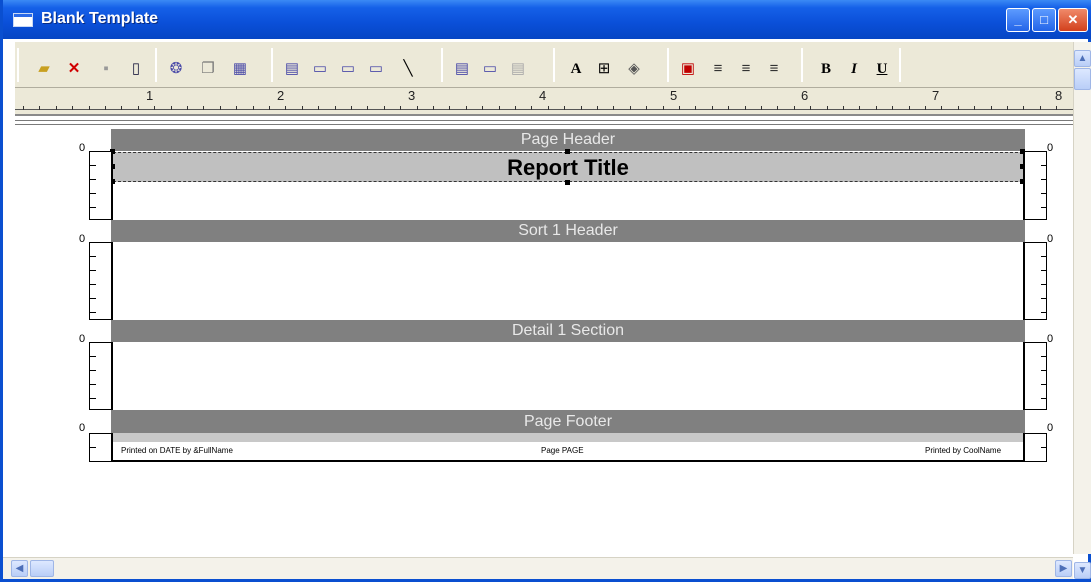 The image size is (1091, 582). I want to click on print-preview-icon: ▯, so click(136, 69).